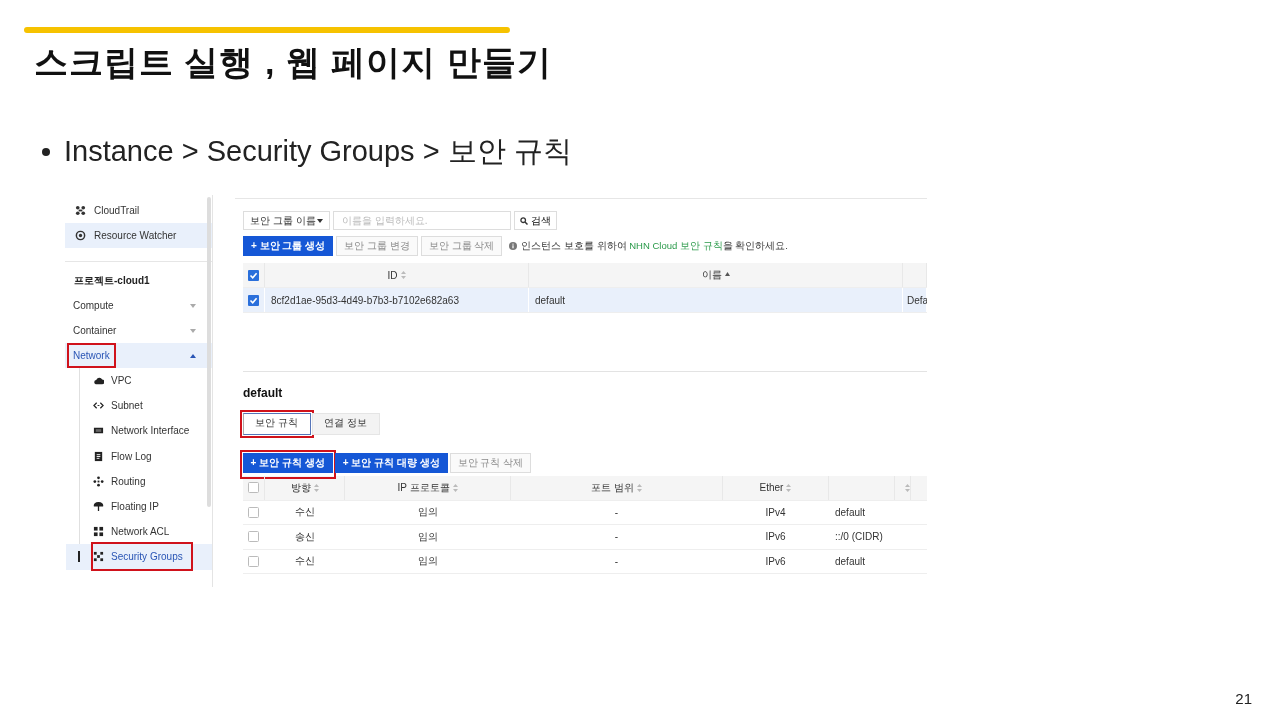 Image resolution: width=1280 pixels, height=720 pixels. Describe the element at coordinates (139, 532) in the screenshot. I see `submenu-item: Network ACL` at that location.